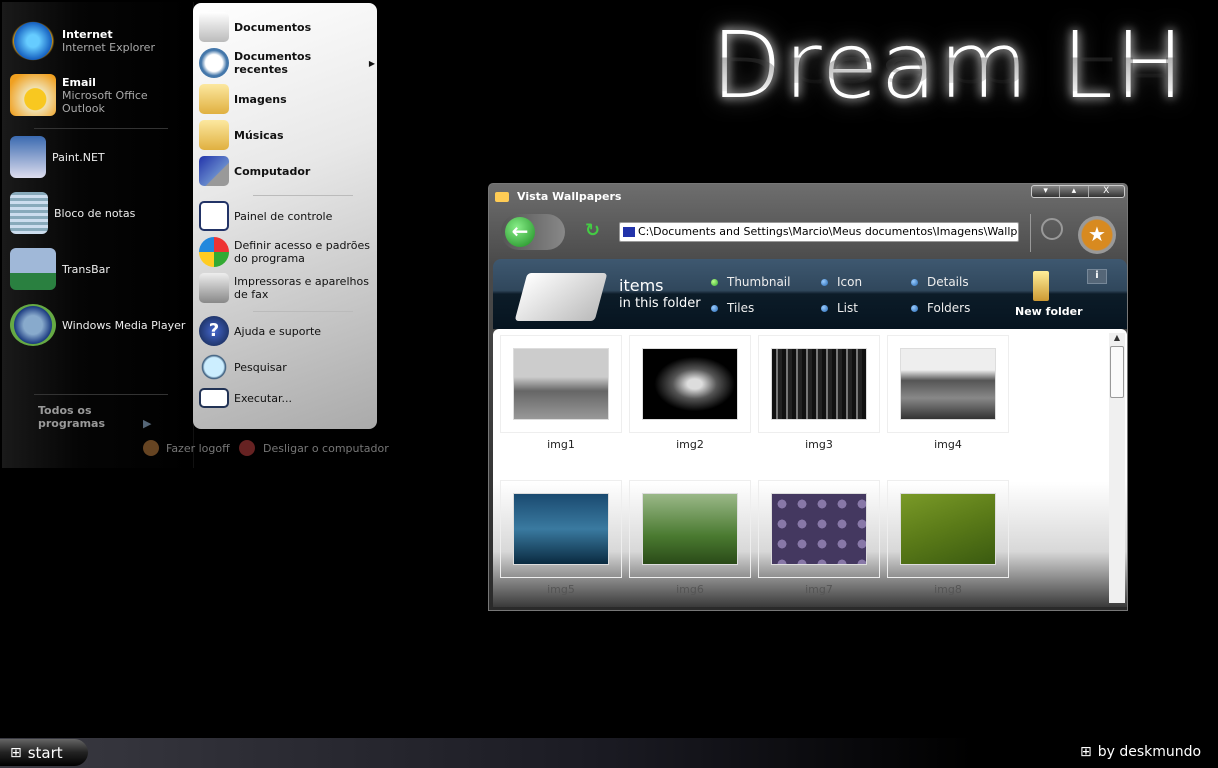 The image size is (1218, 768). I want to click on taskbar, so click(609, 753).